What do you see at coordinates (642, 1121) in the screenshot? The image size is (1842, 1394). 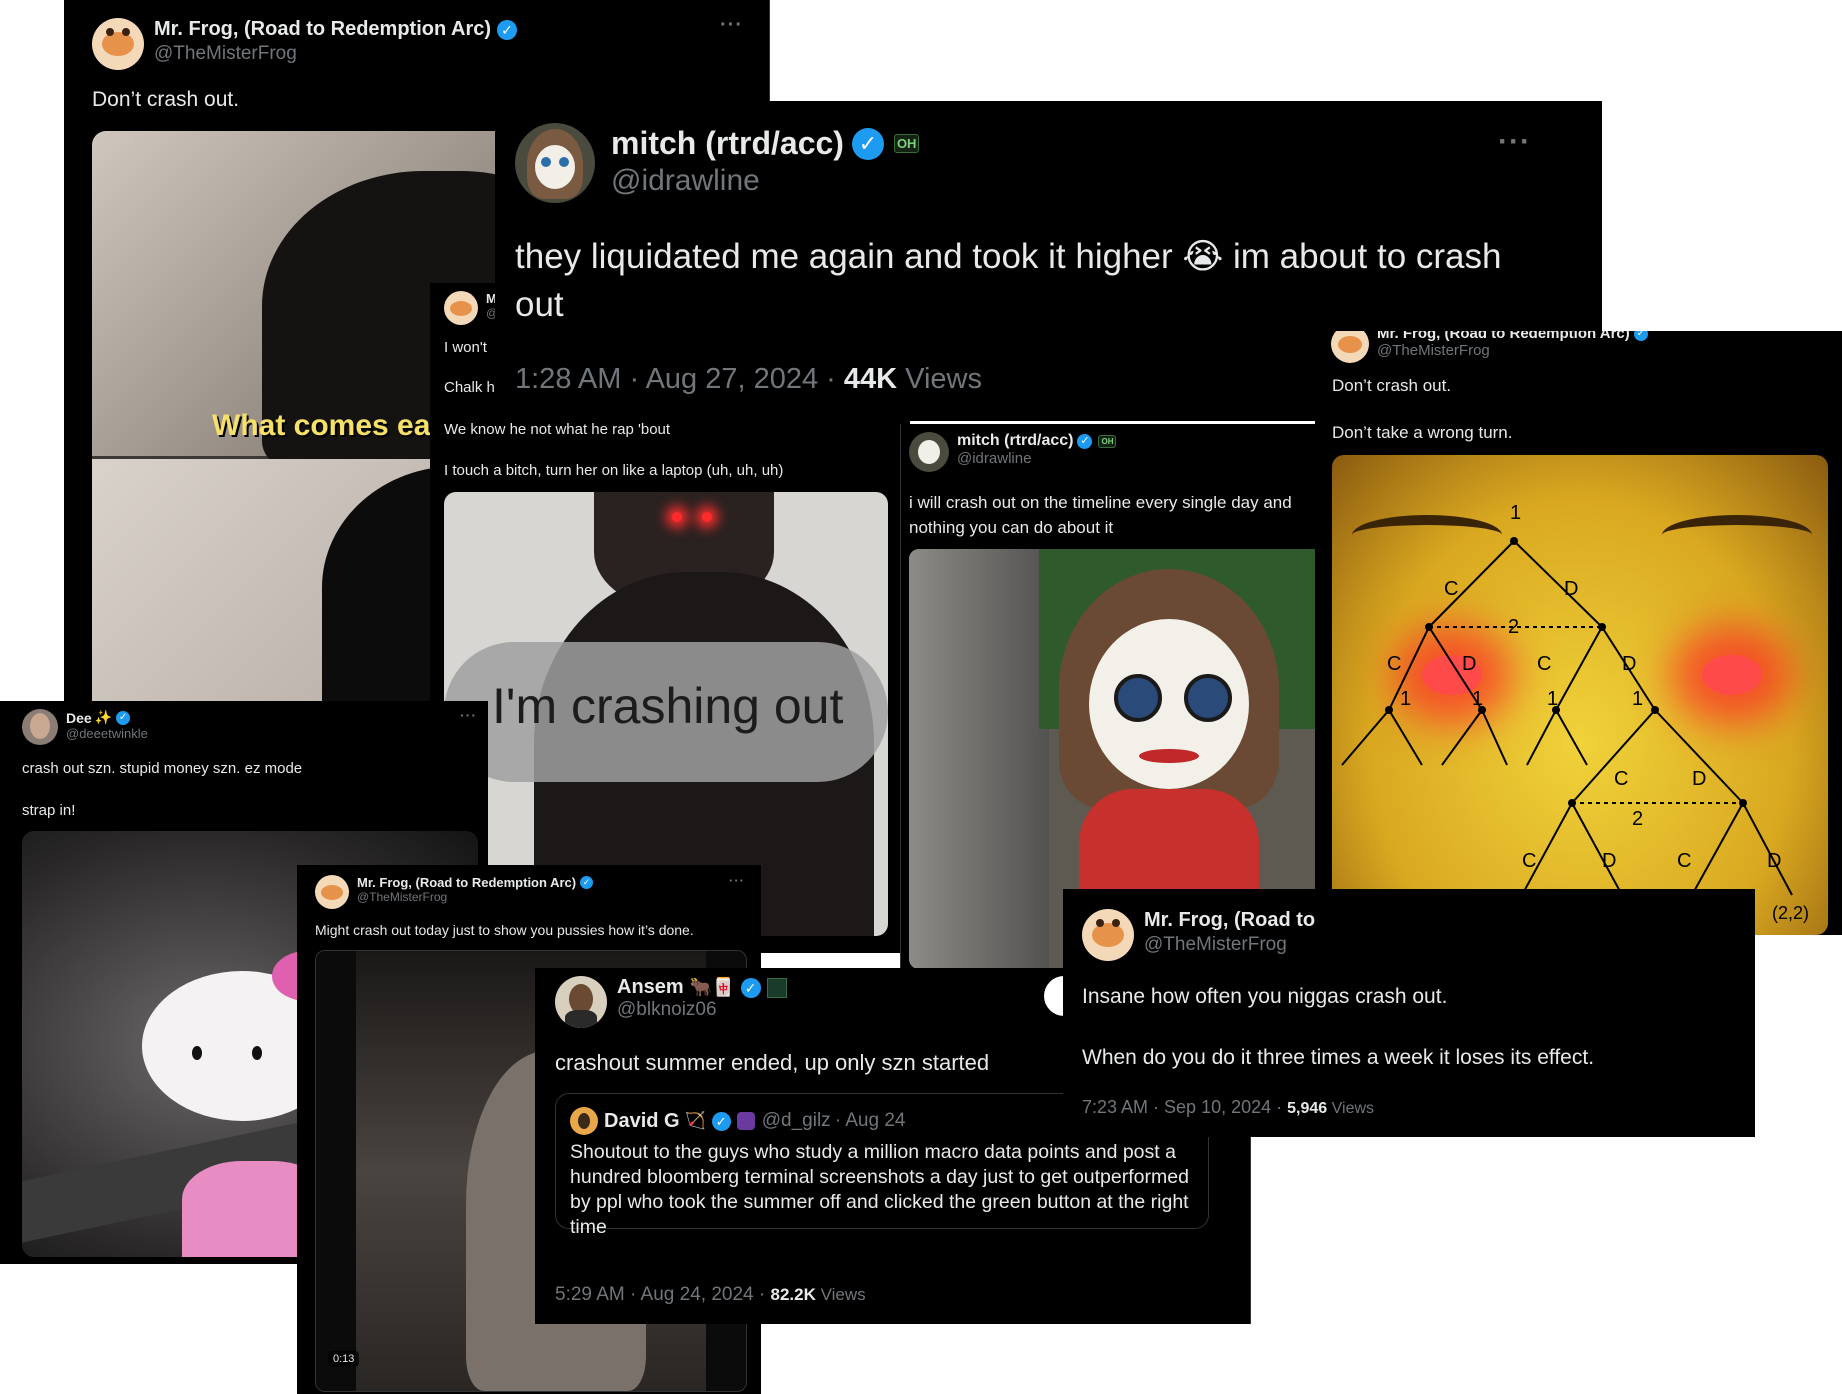 I see `quoted-display-name: David G` at bounding box center [642, 1121].